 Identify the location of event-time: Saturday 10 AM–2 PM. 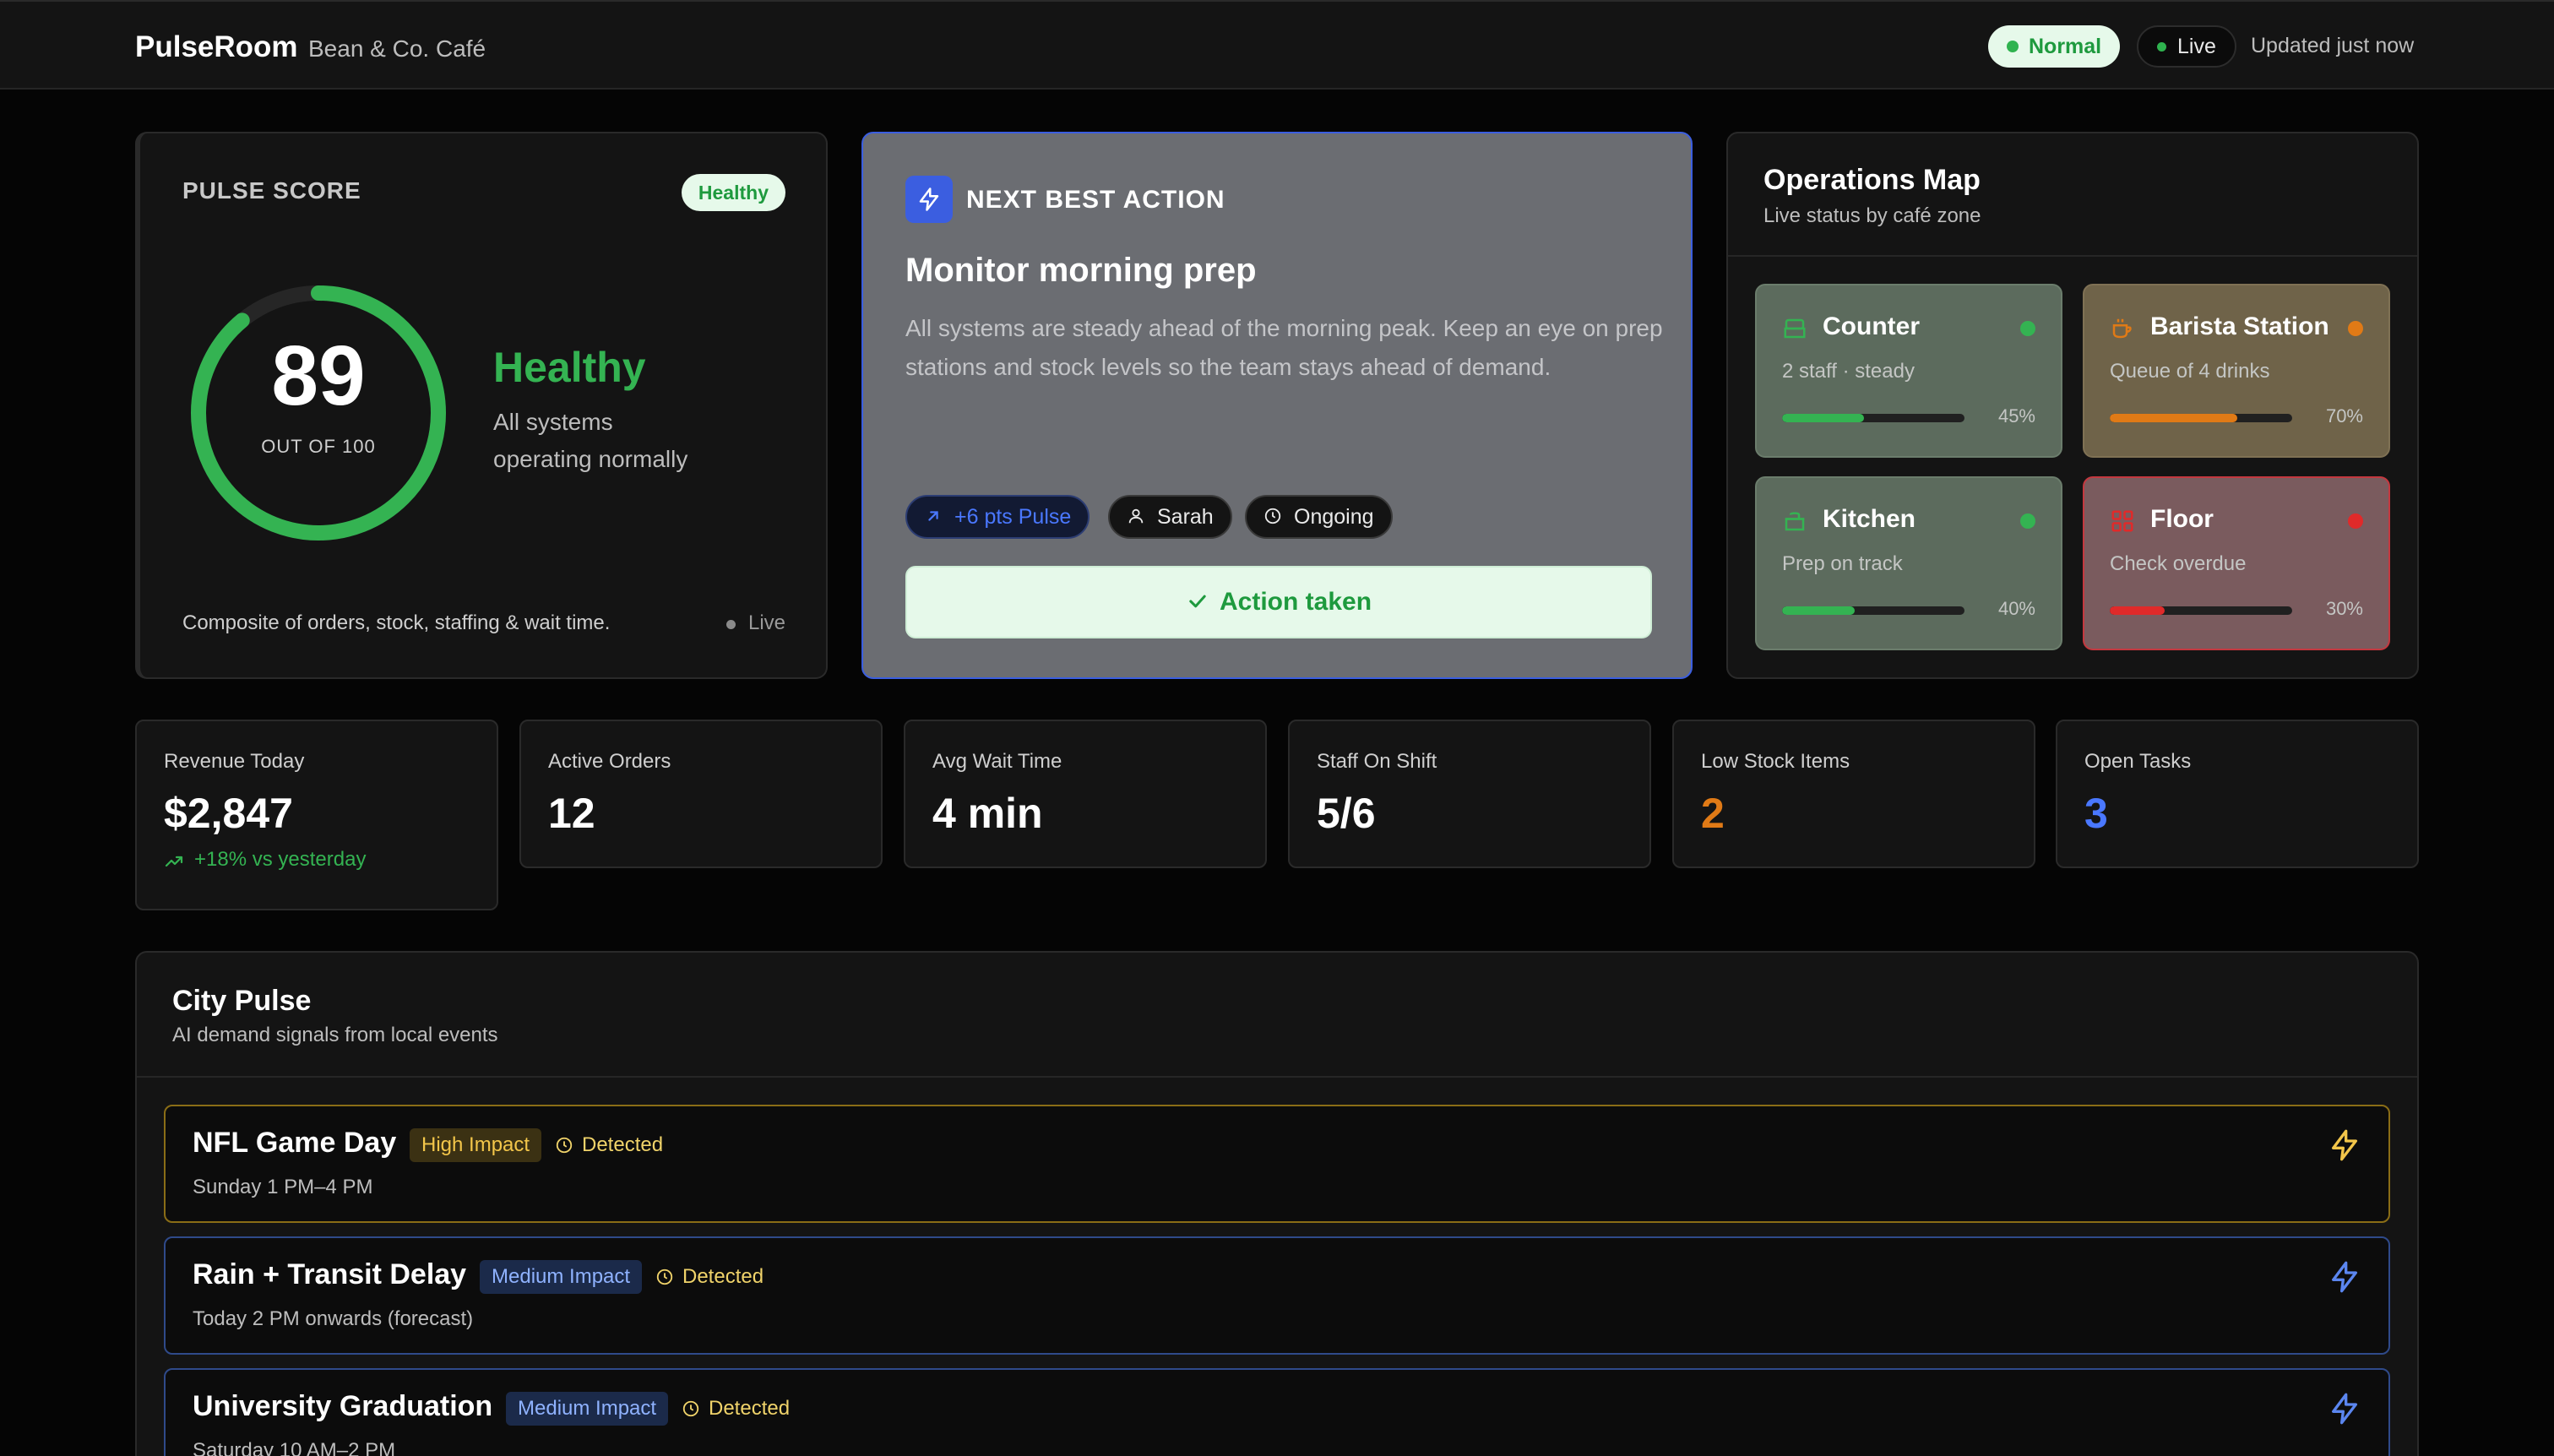
(294, 1447).